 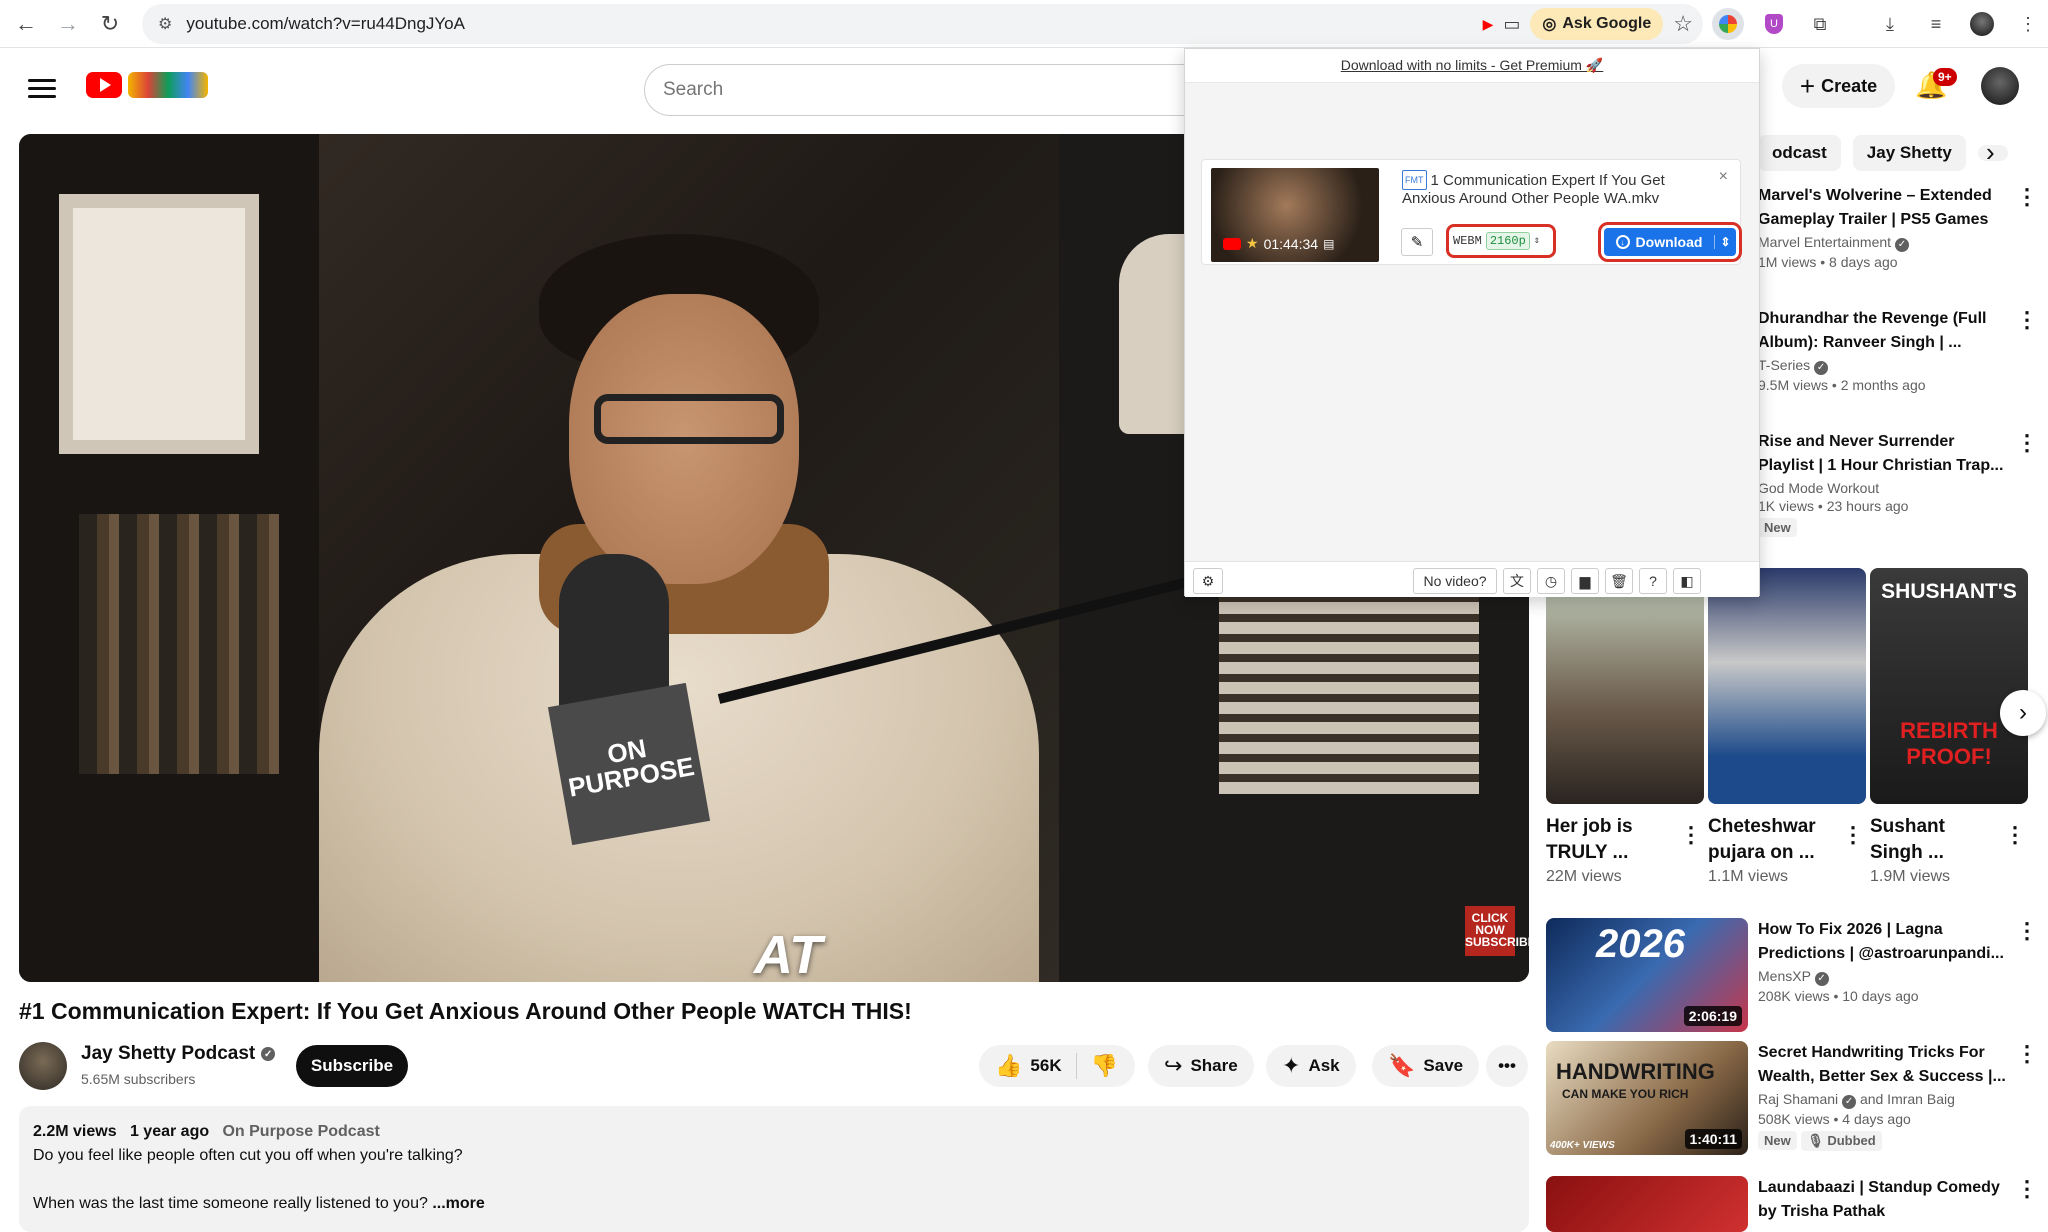 What do you see at coordinates (300, 1131) in the screenshot?
I see `description-channel-link: On Purpose Podcast` at bounding box center [300, 1131].